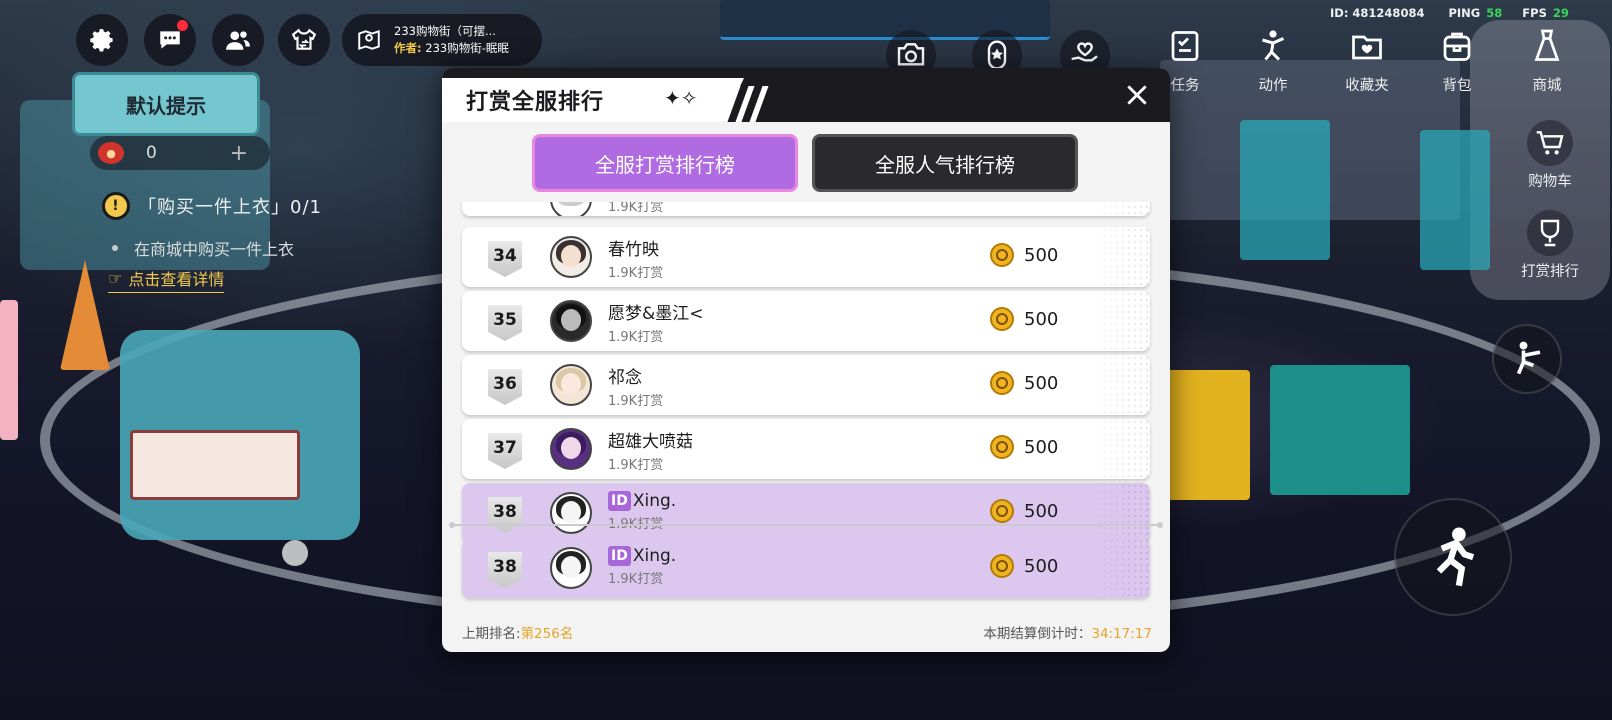 This screenshot has width=1612, height=720. Describe the element at coordinates (593, 100) in the screenshot. I see `title-plate: 打赏全服排行` at that location.